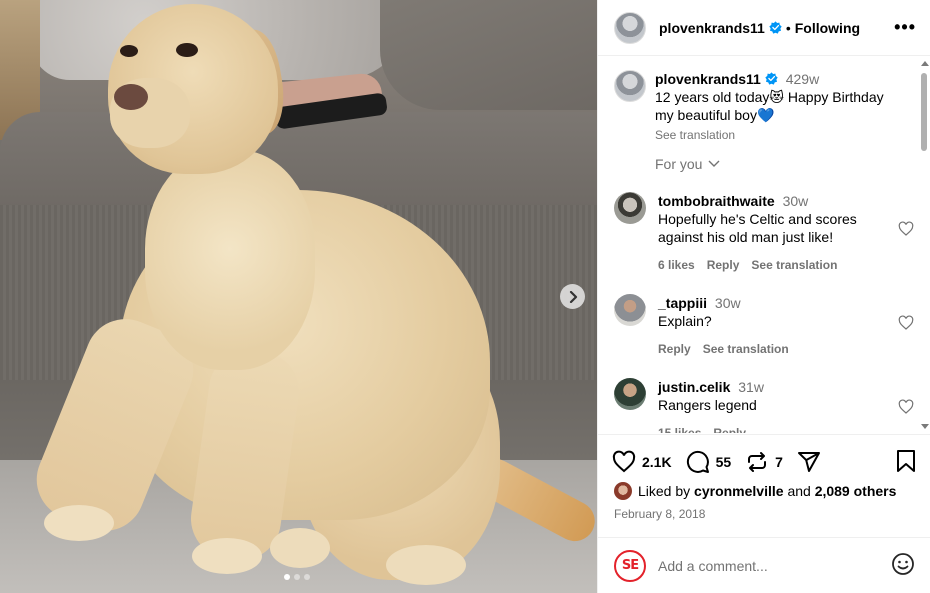 The image size is (930, 593). I want to click on comment-button: 55, so click(709, 462).